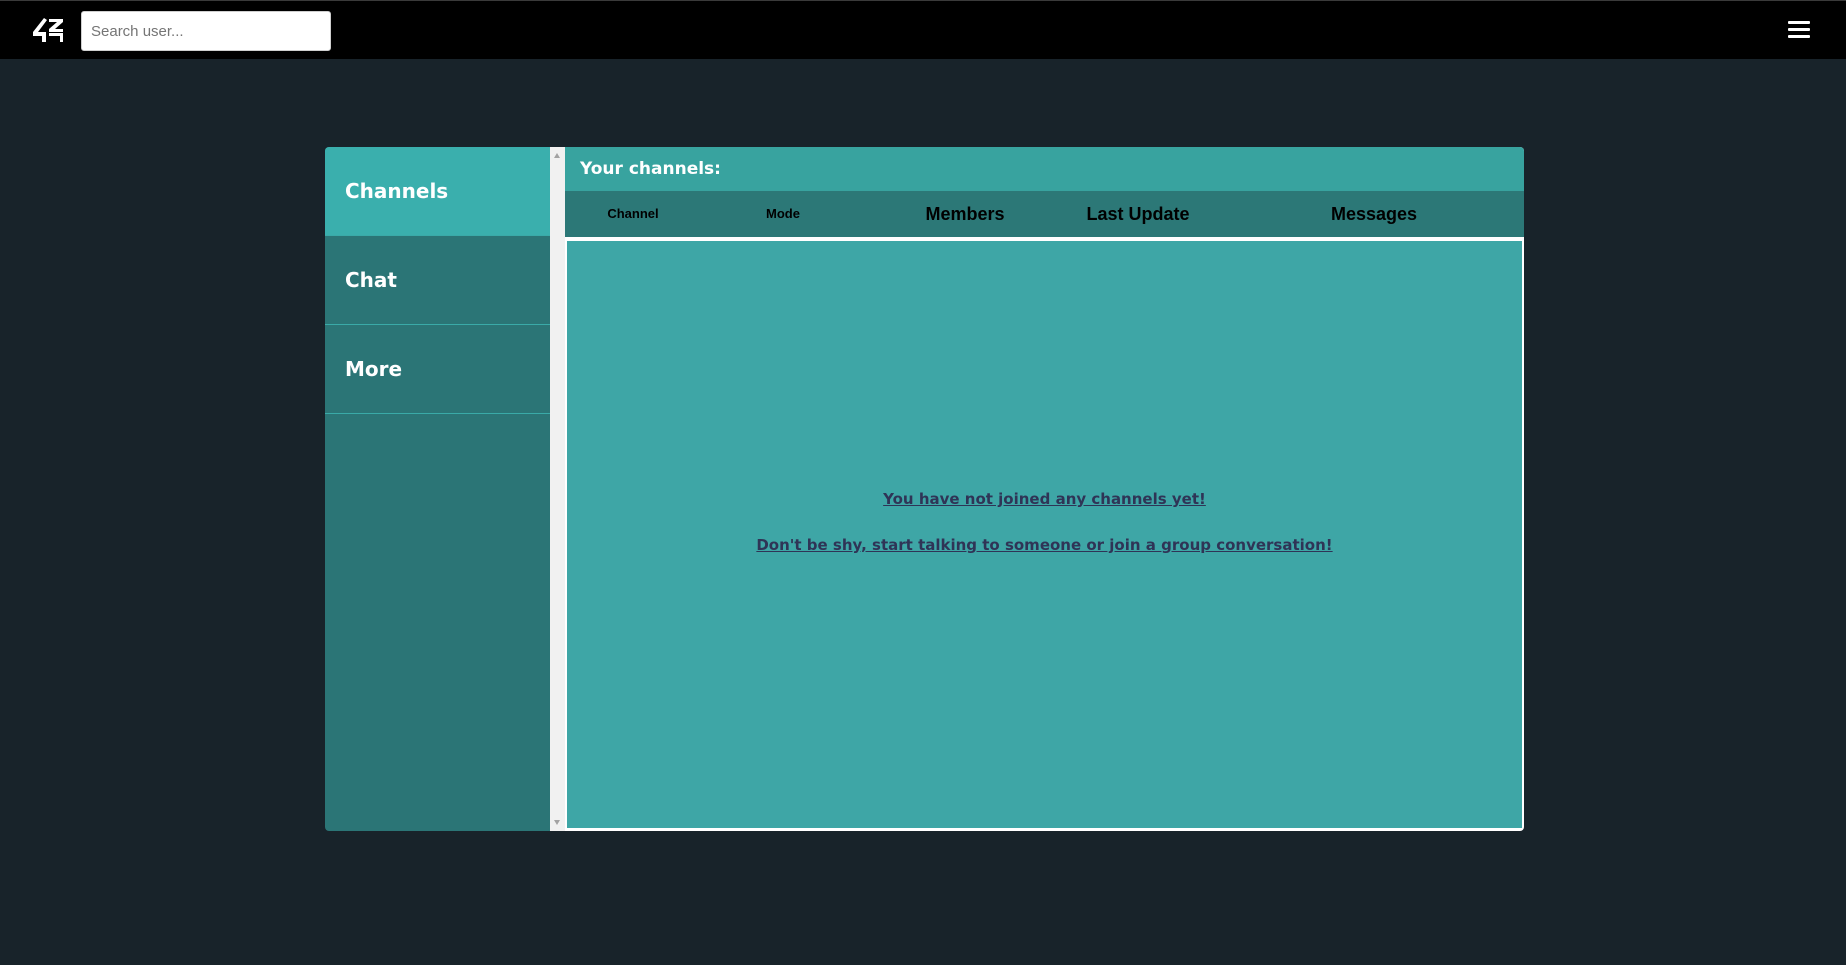 The height and width of the screenshot is (965, 1846). What do you see at coordinates (437, 369) in the screenshot?
I see `sidebar-item-more: More` at bounding box center [437, 369].